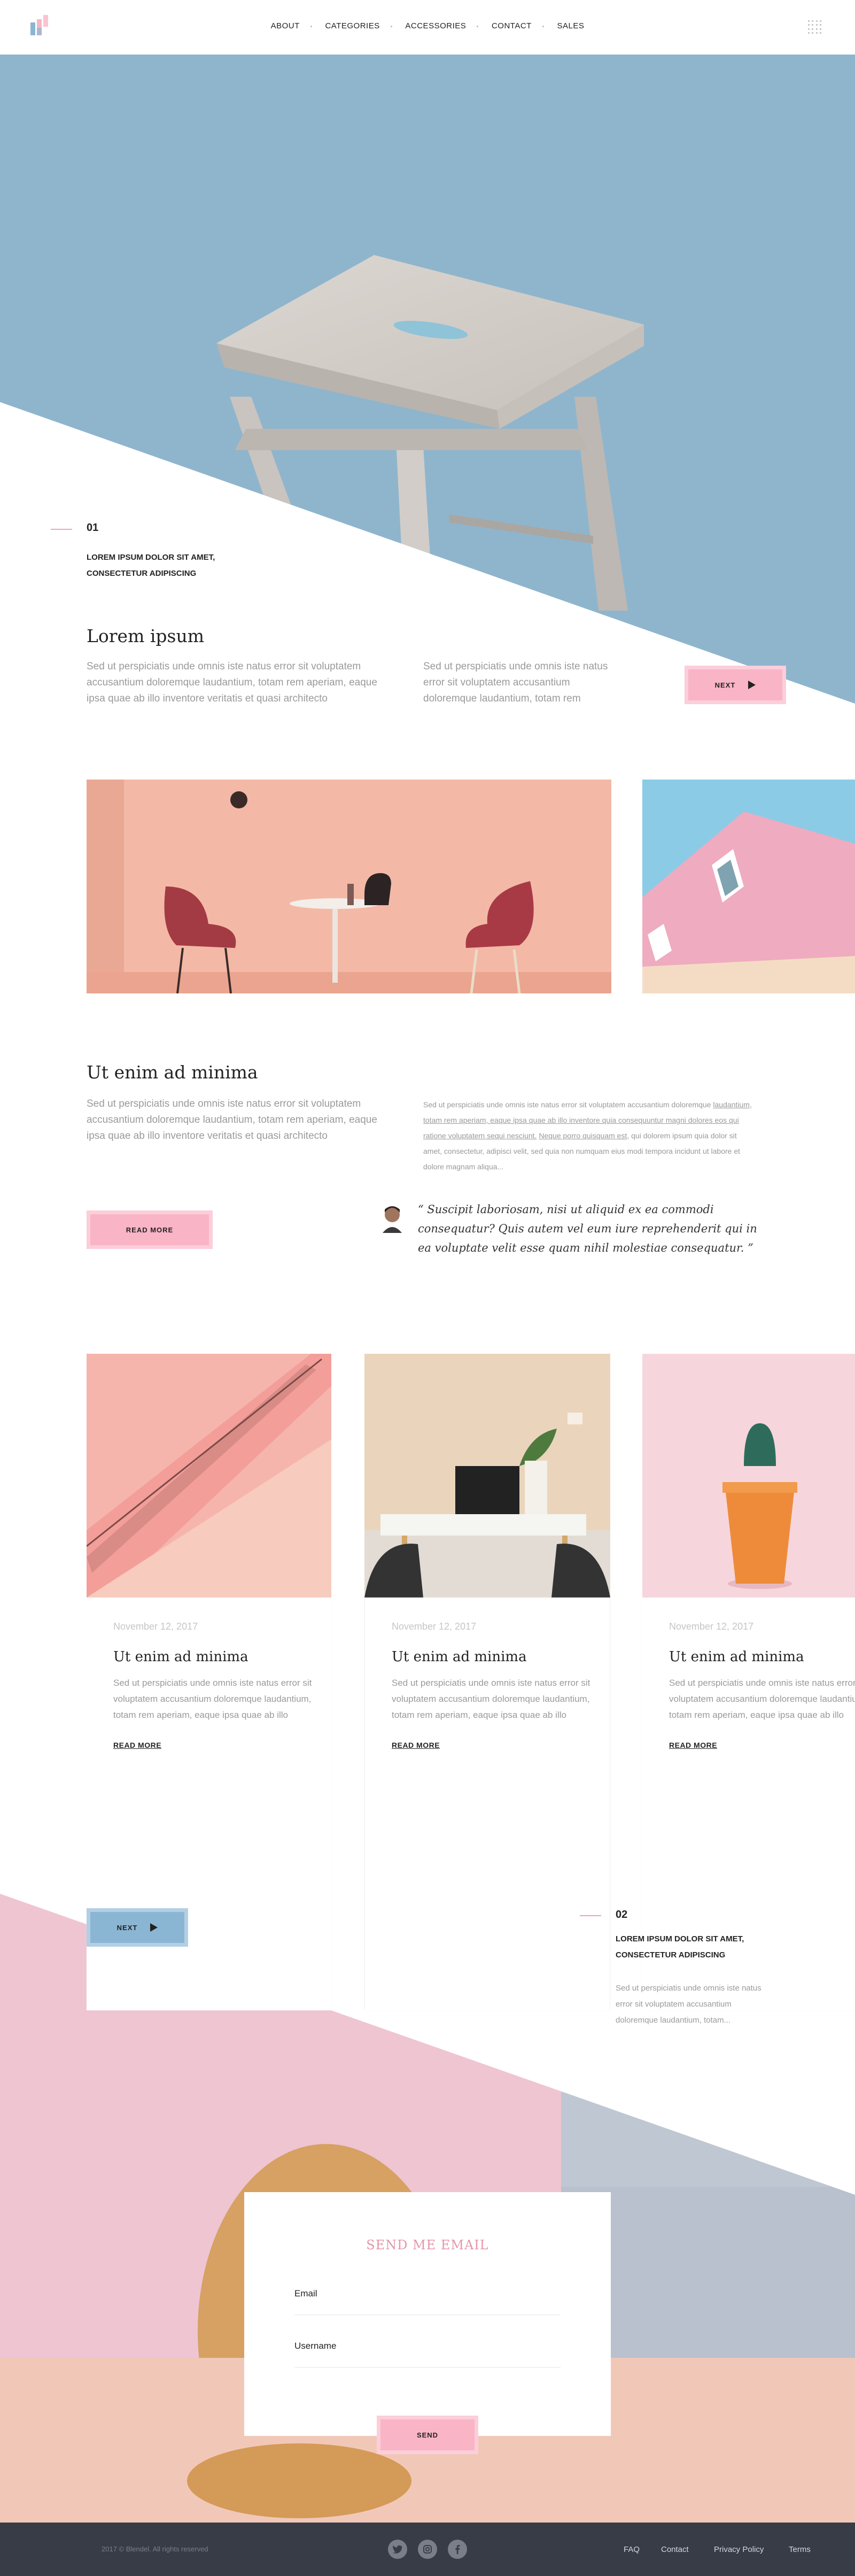 The height and width of the screenshot is (2576, 855). Describe the element at coordinates (349, 886) in the screenshot. I see `dining-room-image` at that location.